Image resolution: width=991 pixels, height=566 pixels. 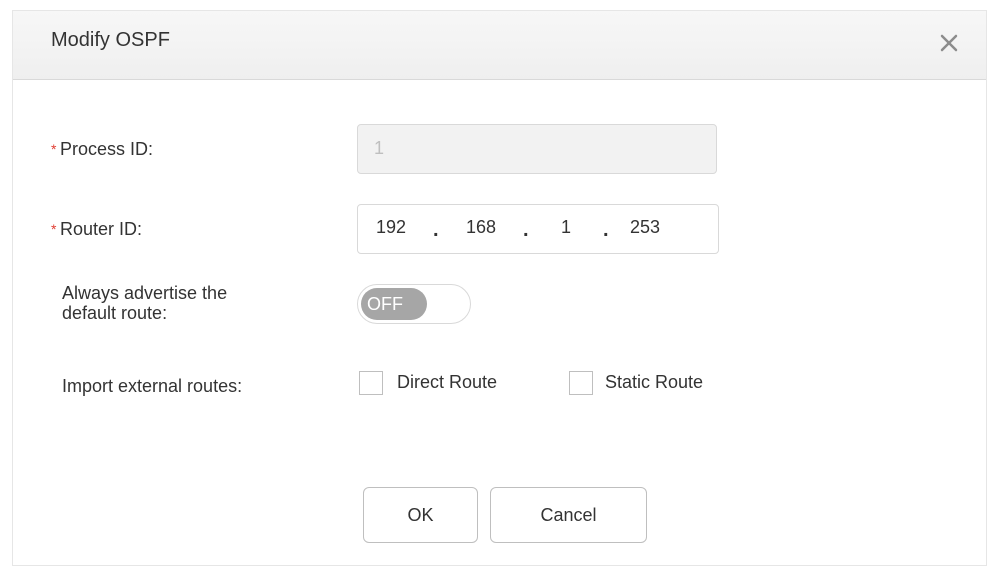 I want to click on default-route-label: Always advertise the default route:, so click(x=144, y=303).